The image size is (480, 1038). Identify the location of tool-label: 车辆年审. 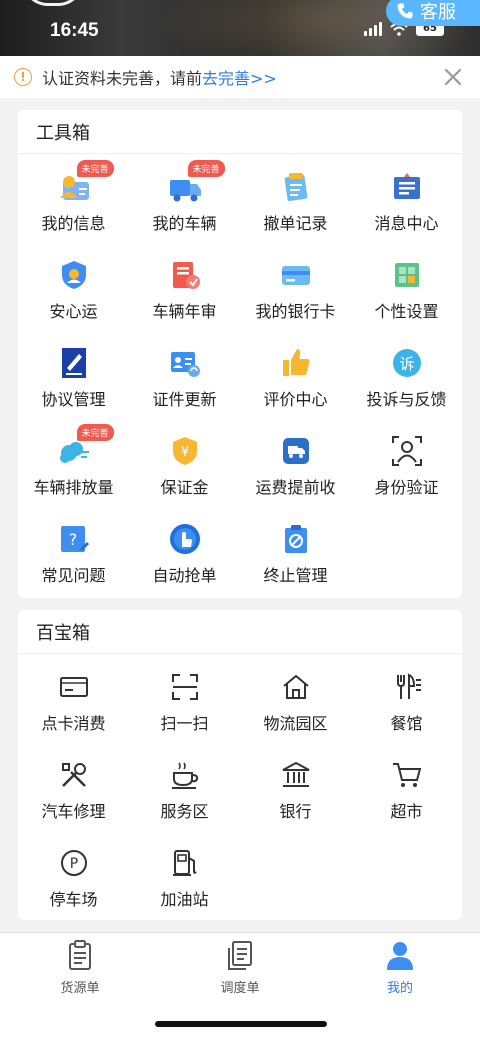
(184, 311).